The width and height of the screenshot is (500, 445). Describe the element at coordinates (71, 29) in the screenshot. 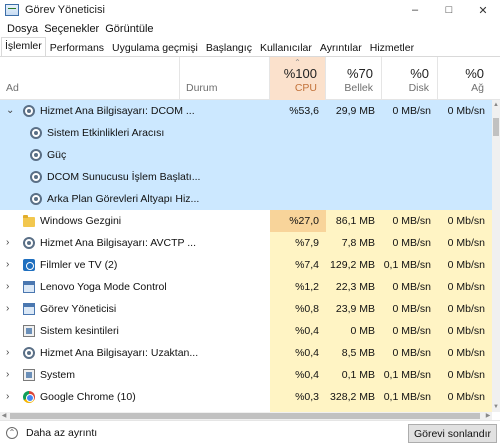

I see `menu-options: Seçenekler` at that location.